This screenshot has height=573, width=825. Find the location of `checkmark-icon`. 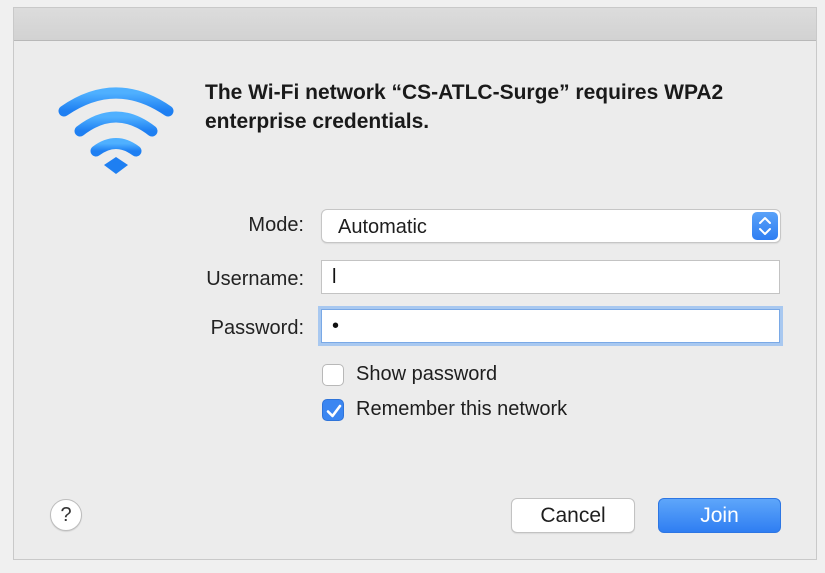

checkmark-icon is located at coordinates (334, 411).